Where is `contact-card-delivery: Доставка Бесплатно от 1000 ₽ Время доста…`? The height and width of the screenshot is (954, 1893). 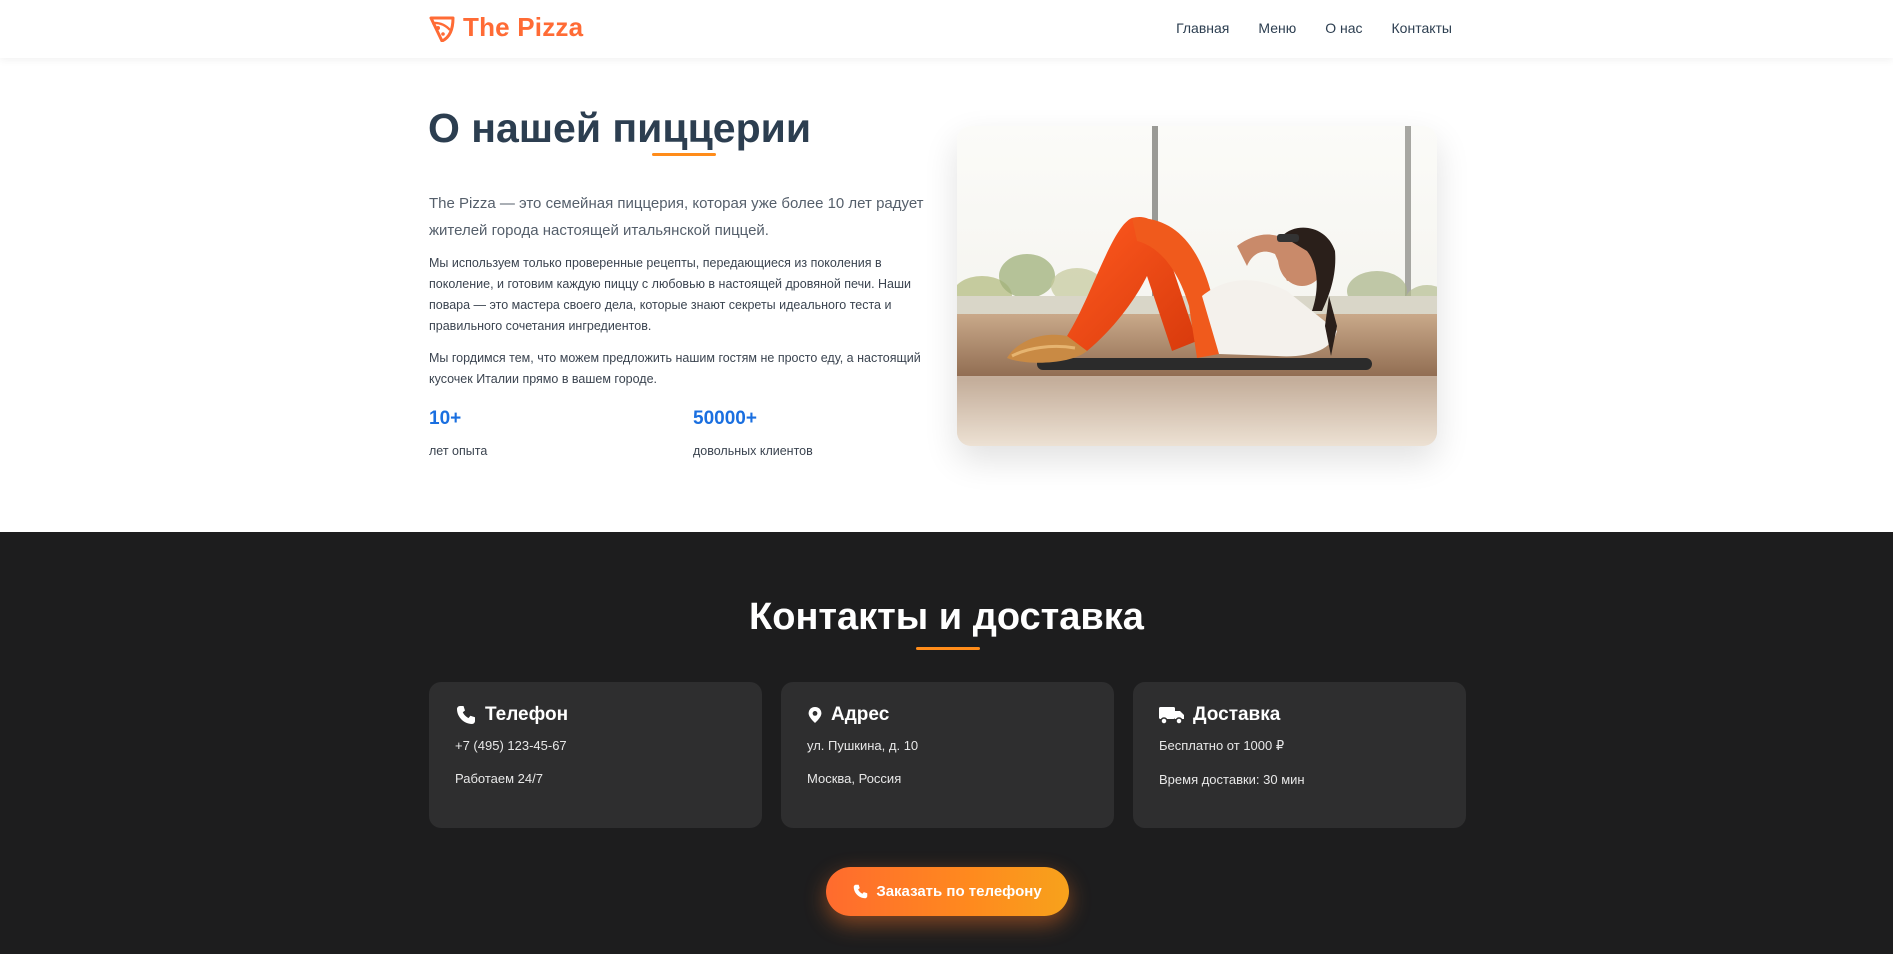
contact-card-delivery: Доставка Бесплатно от 1000 ₽ Время доста… is located at coordinates (1299, 755).